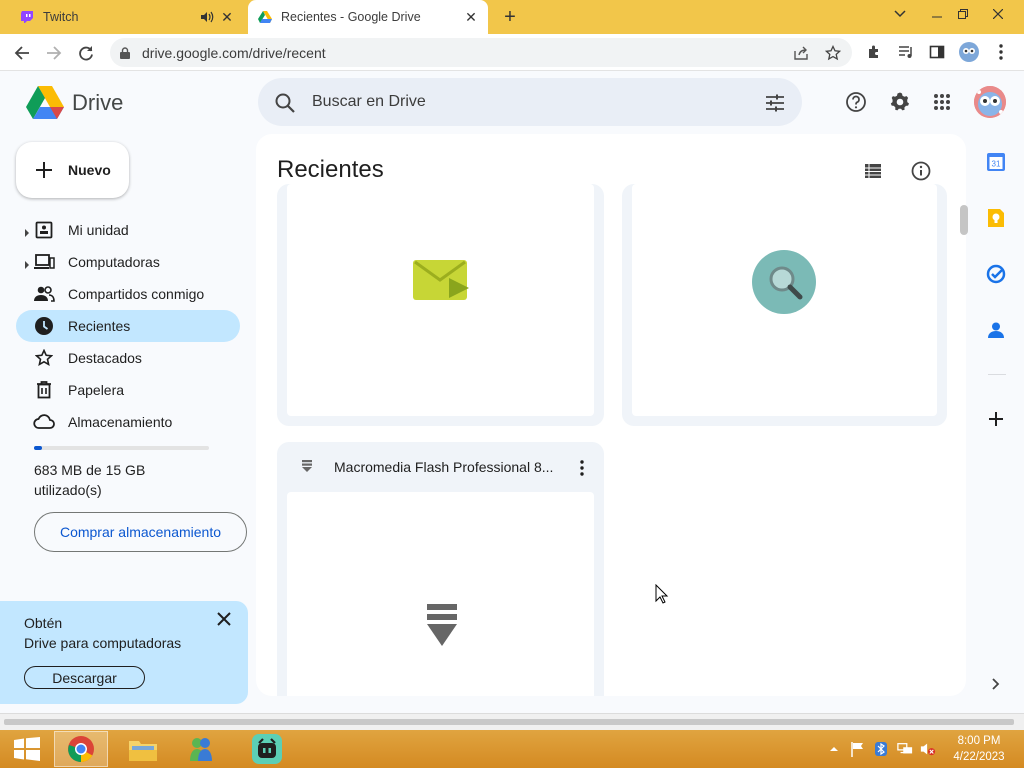  What do you see at coordinates (997, 374) in the screenshot?
I see `side-panel-divider` at bounding box center [997, 374].